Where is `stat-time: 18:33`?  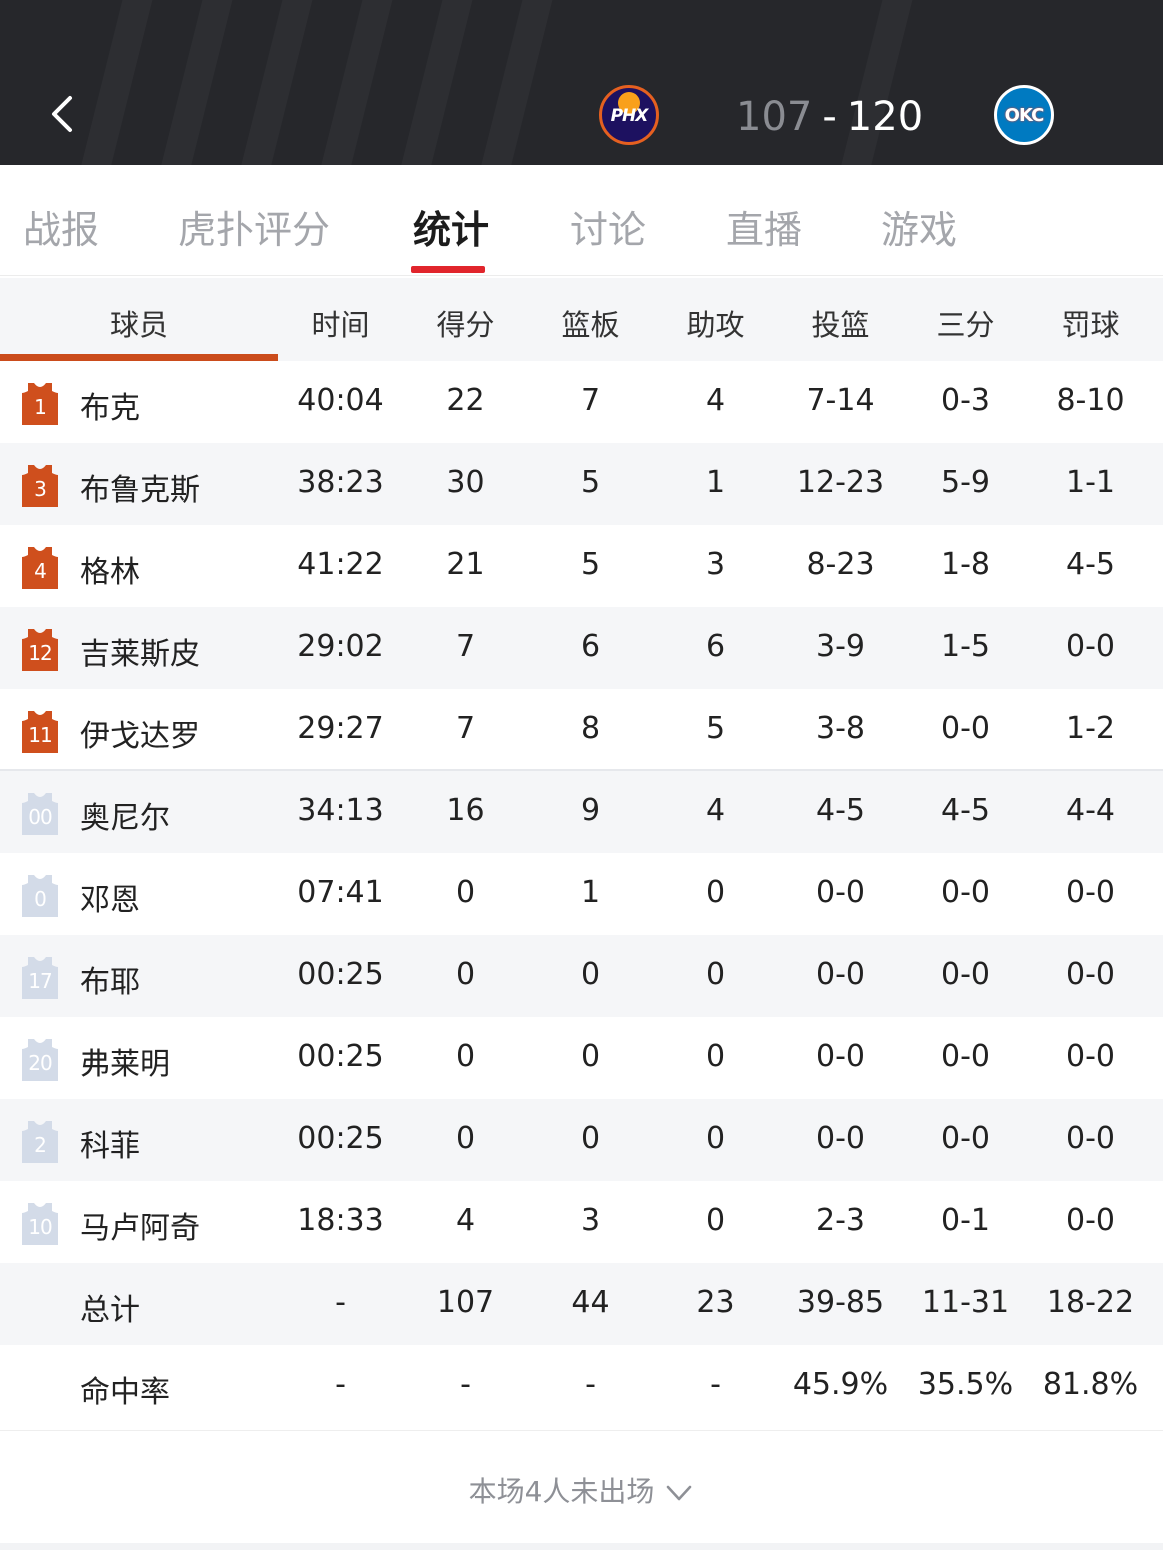
stat-time: 18:33 is located at coordinates (340, 1220).